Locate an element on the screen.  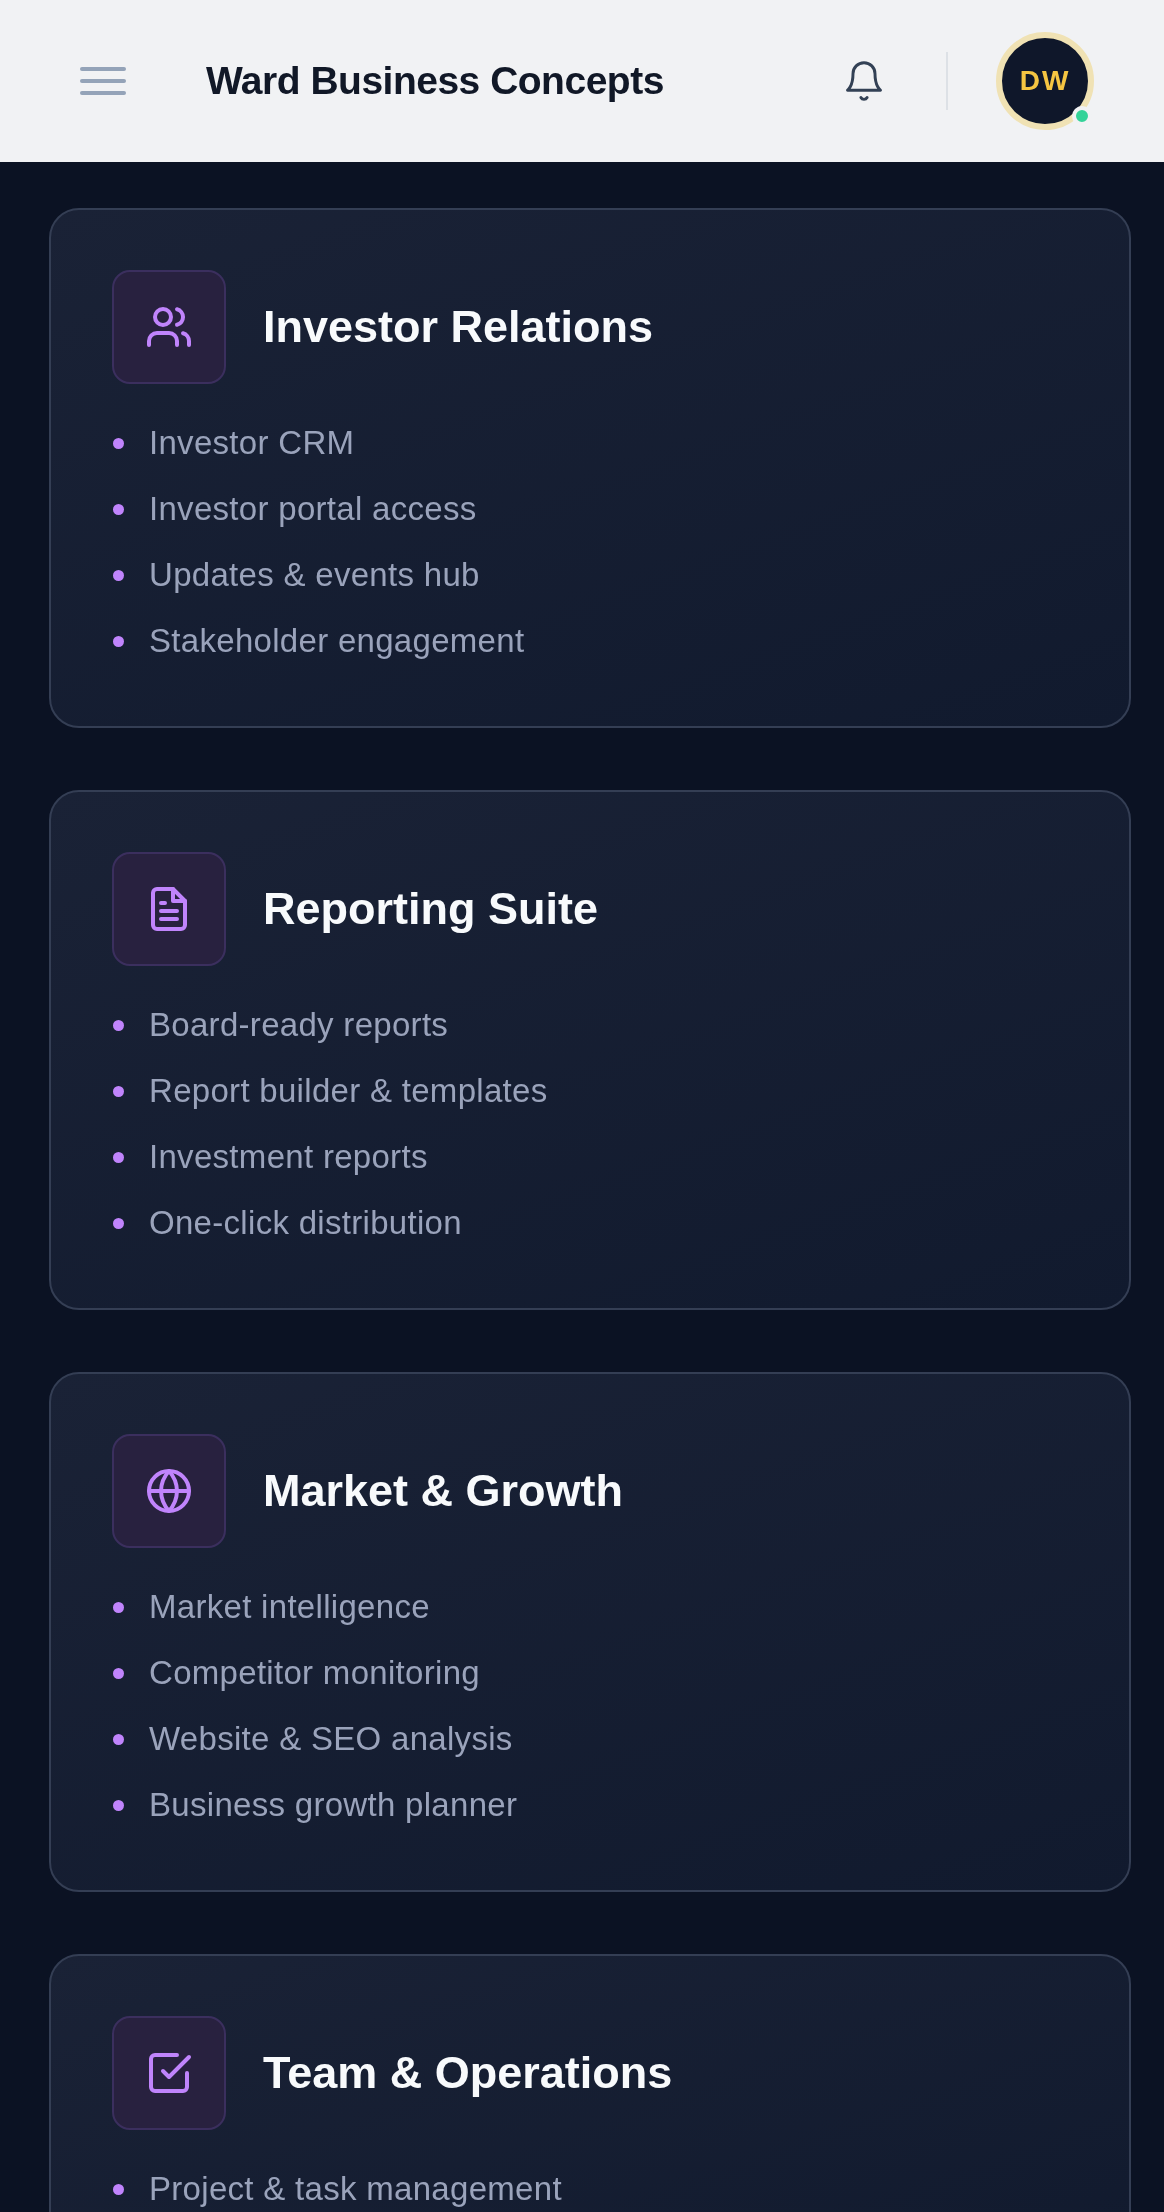
feature-item: Board-ready reports is located at coordinates (299, 1025).